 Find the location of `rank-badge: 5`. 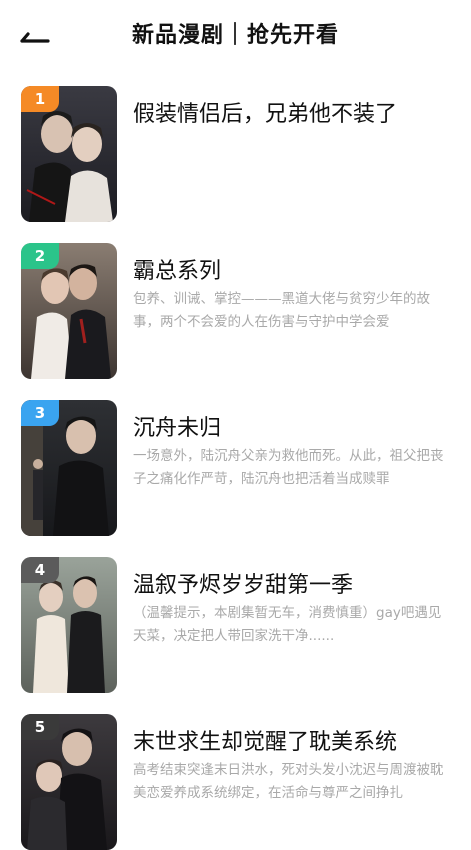

rank-badge: 5 is located at coordinates (40, 727).